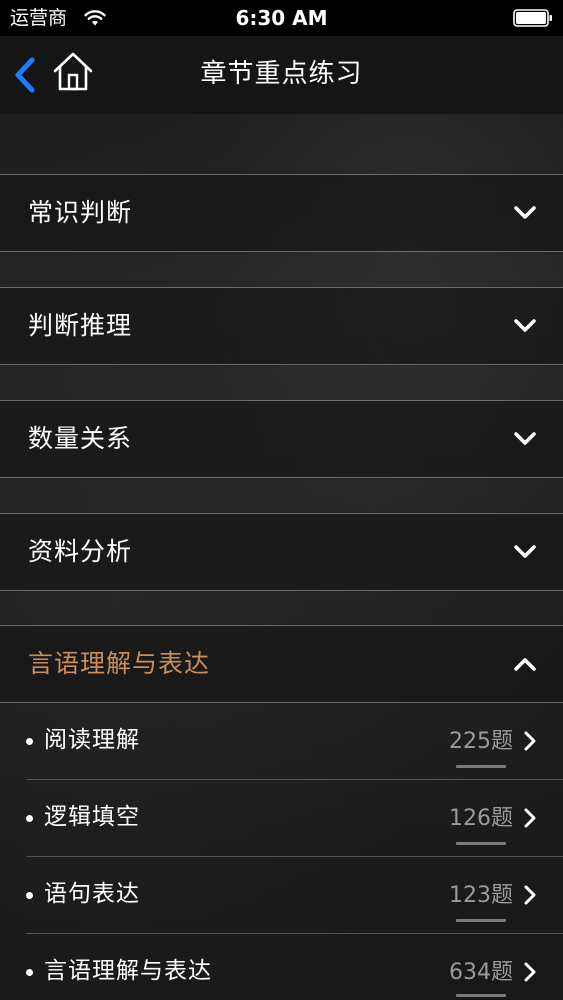 This screenshot has height=1000, width=563. Describe the element at coordinates (80, 212) in the screenshot. I see `section-label: 常识判断` at that location.